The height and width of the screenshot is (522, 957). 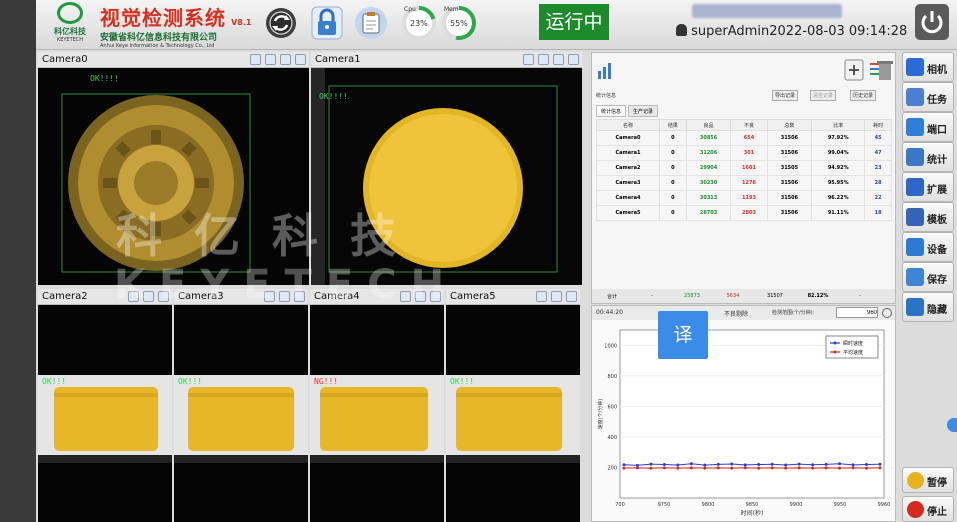 I want to click on camera-result: OK!!!!, so click(x=333, y=96).